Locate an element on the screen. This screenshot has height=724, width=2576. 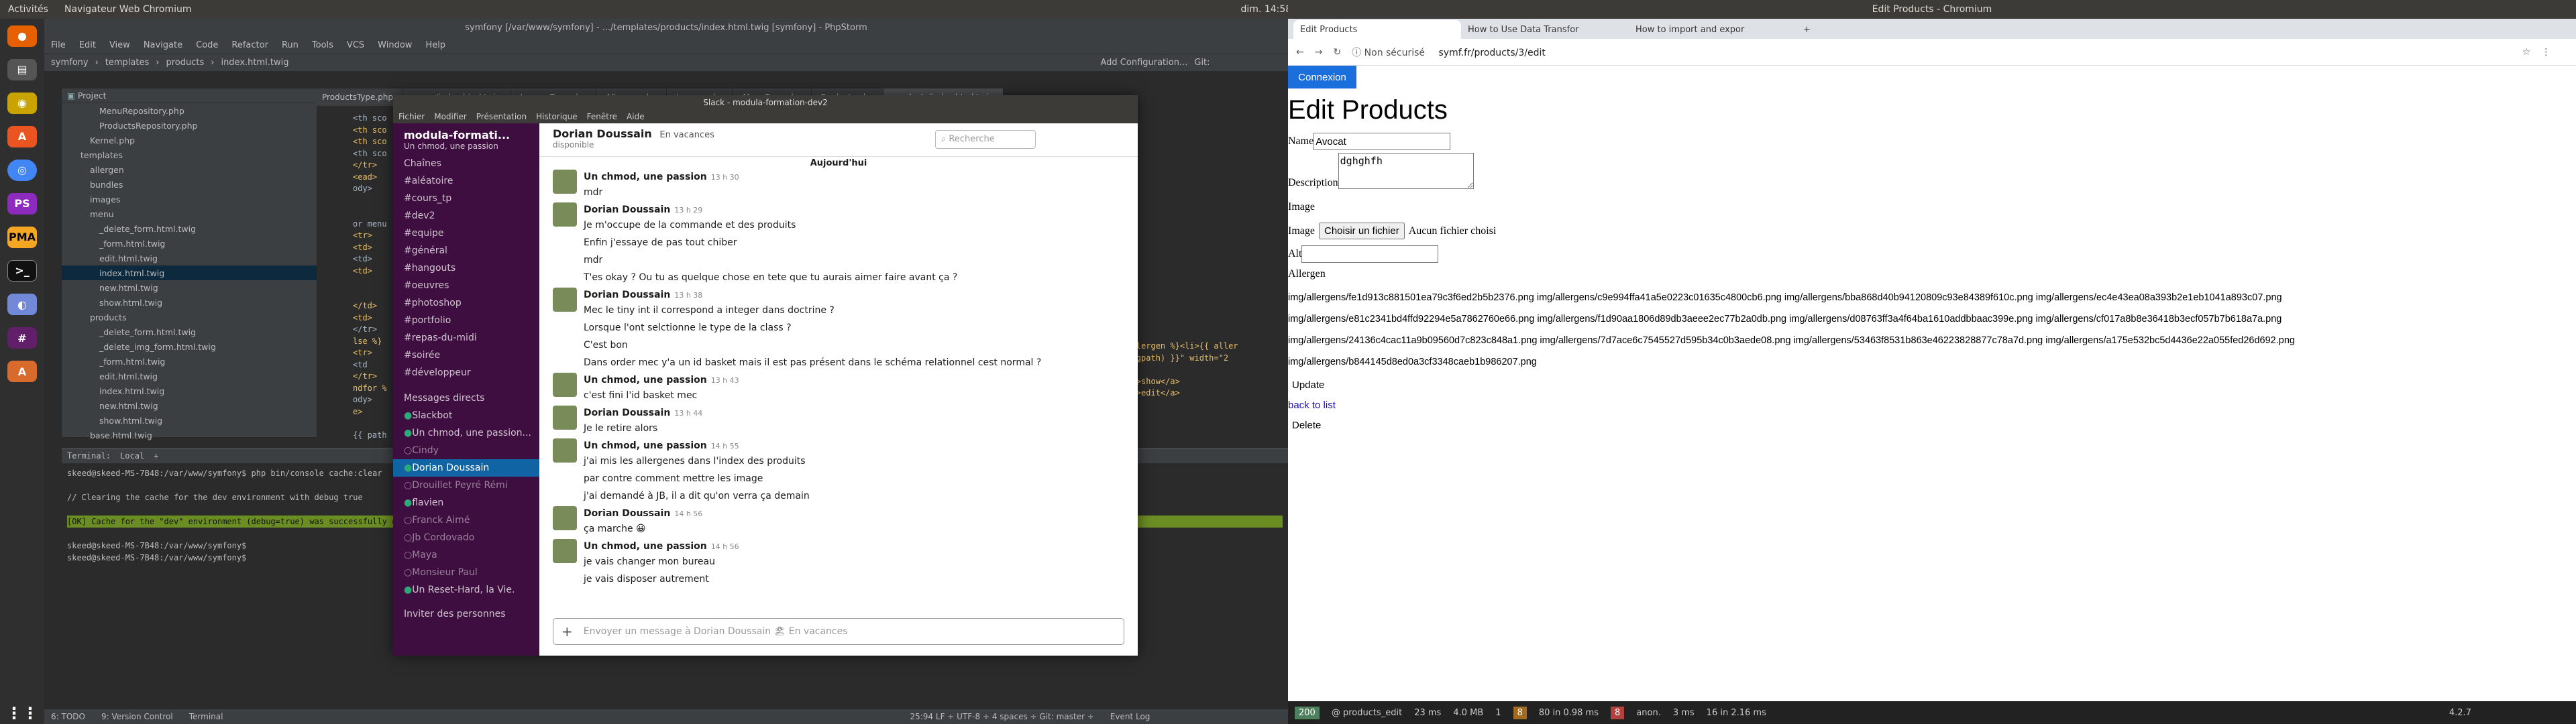
channel-item: # oeuvres is located at coordinates (466, 285).